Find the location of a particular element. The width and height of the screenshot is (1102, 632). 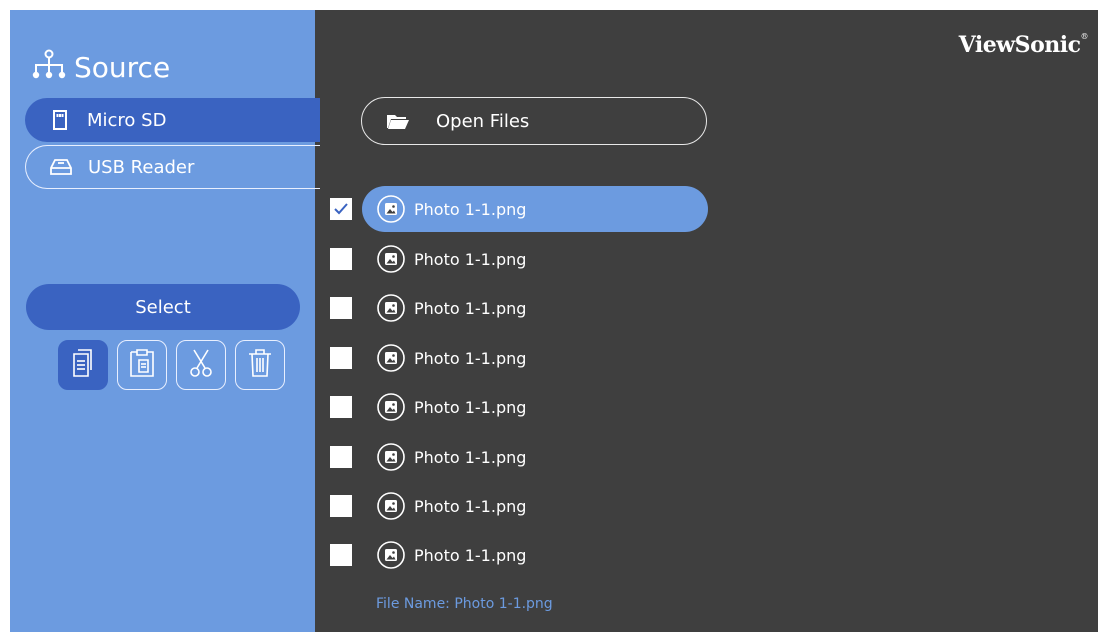

open-files-button: Open Files is located at coordinates (534, 121).